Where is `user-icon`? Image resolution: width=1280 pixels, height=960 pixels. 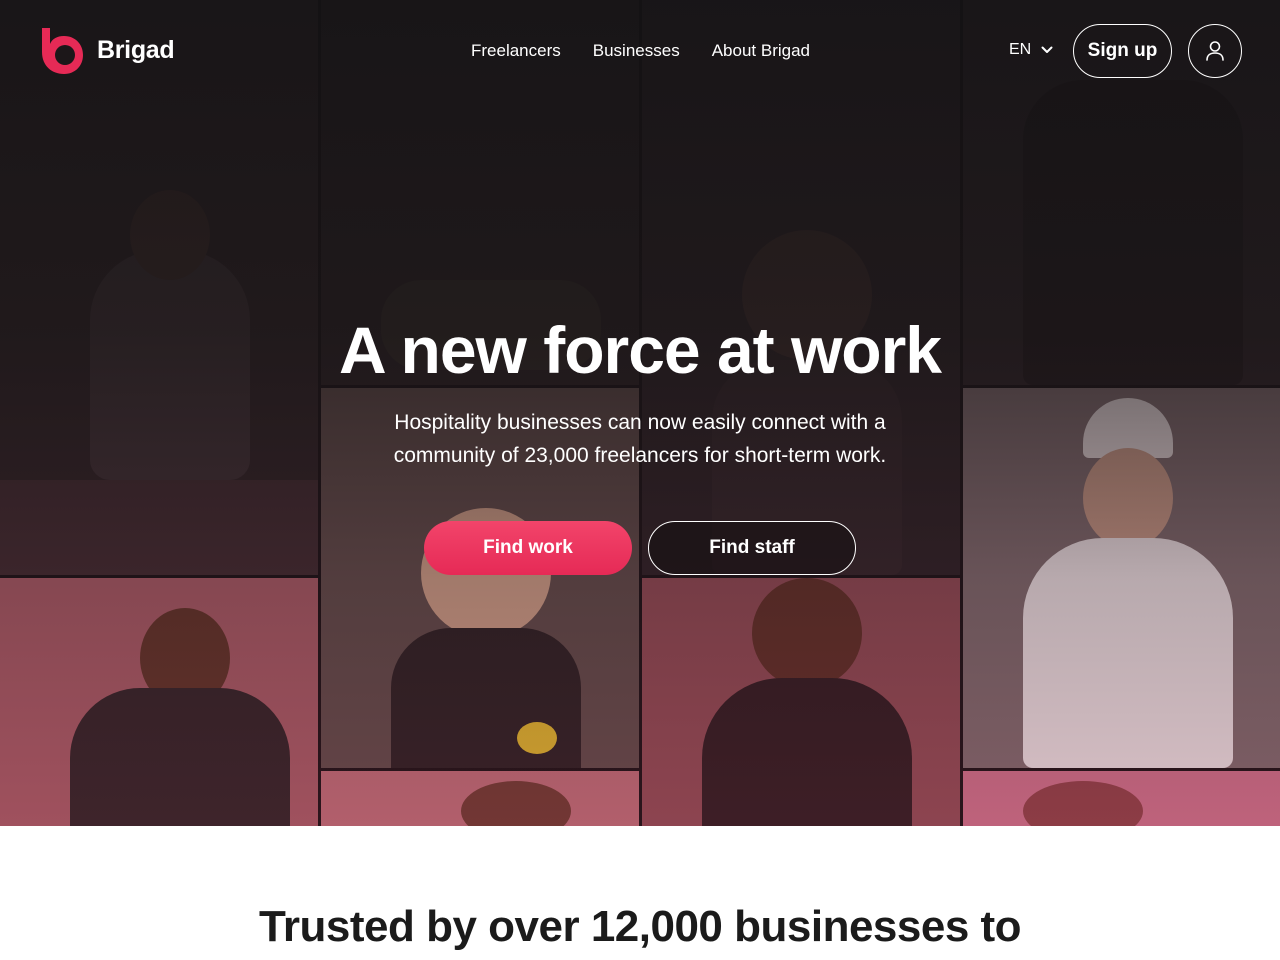
user-icon is located at coordinates (1215, 51).